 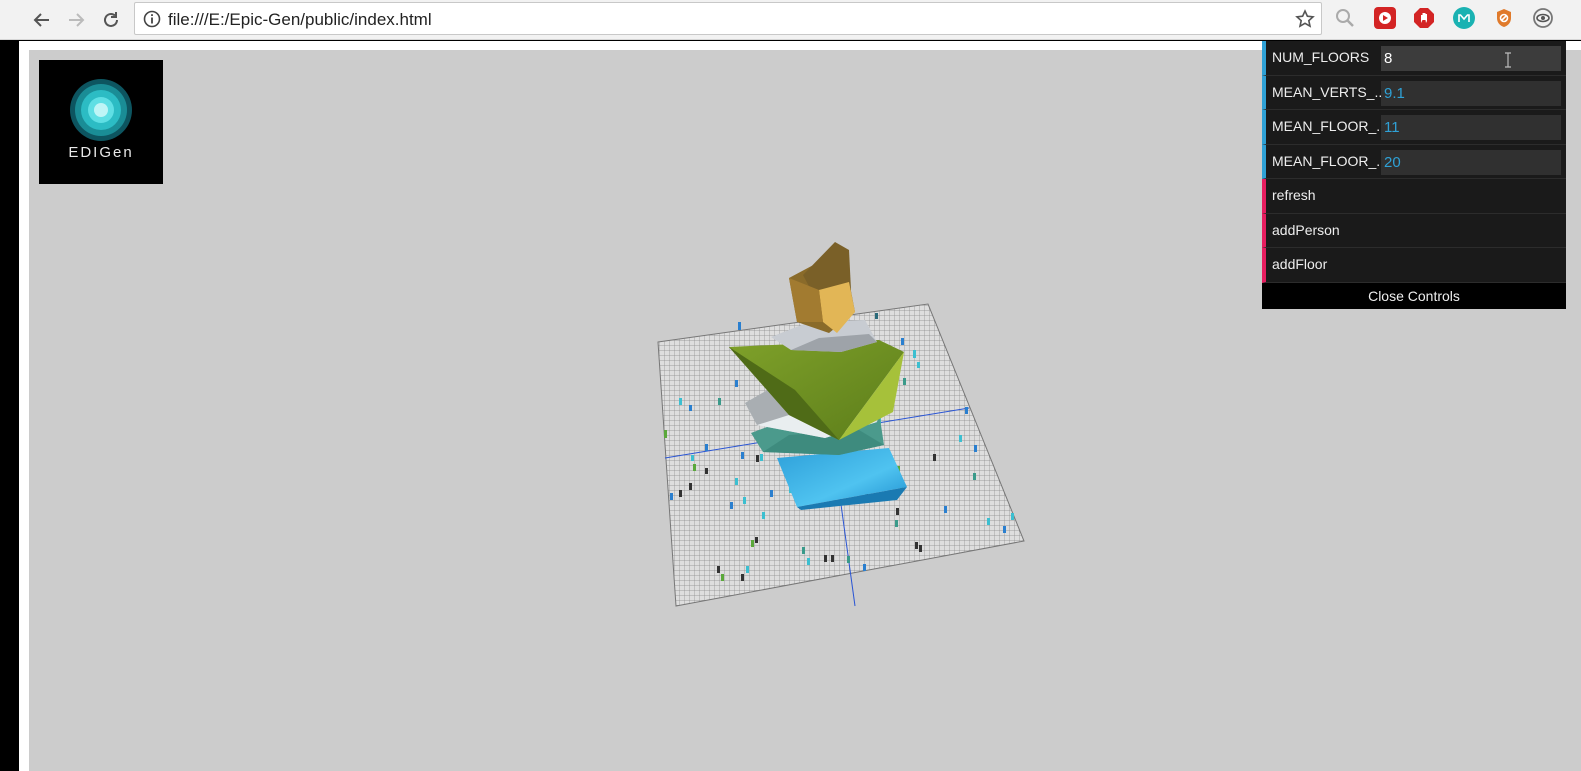 I want to click on logo-wordmark: EDIGen, so click(x=101, y=152).